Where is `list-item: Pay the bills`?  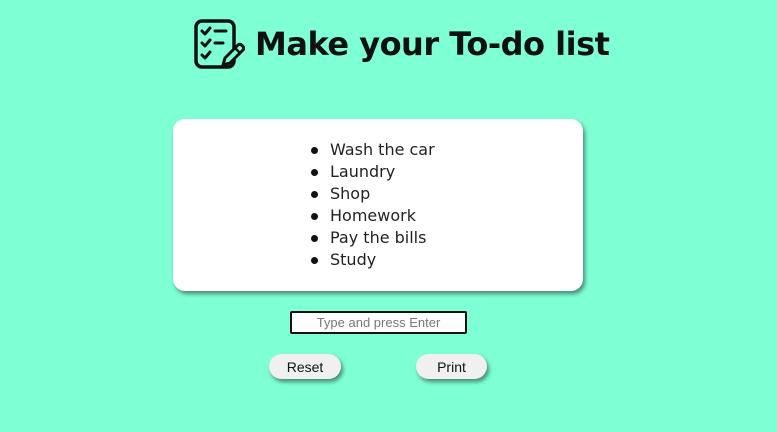
list-item: Pay the bills is located at coordinates (373, 238).